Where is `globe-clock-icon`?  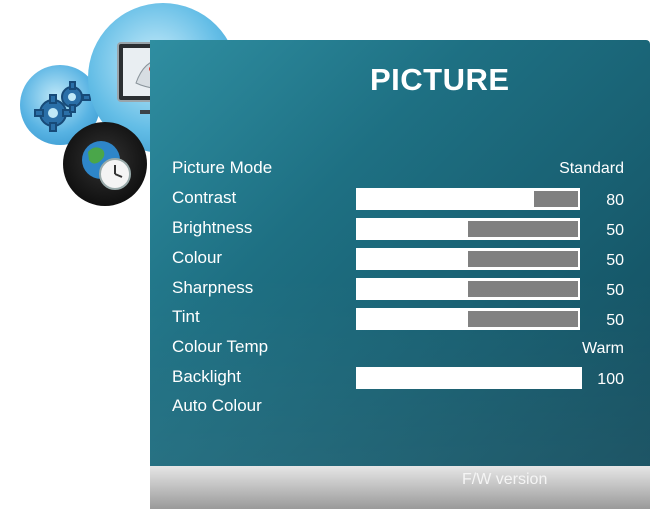 globe-clock-icon is located at coordinates (106, 165).